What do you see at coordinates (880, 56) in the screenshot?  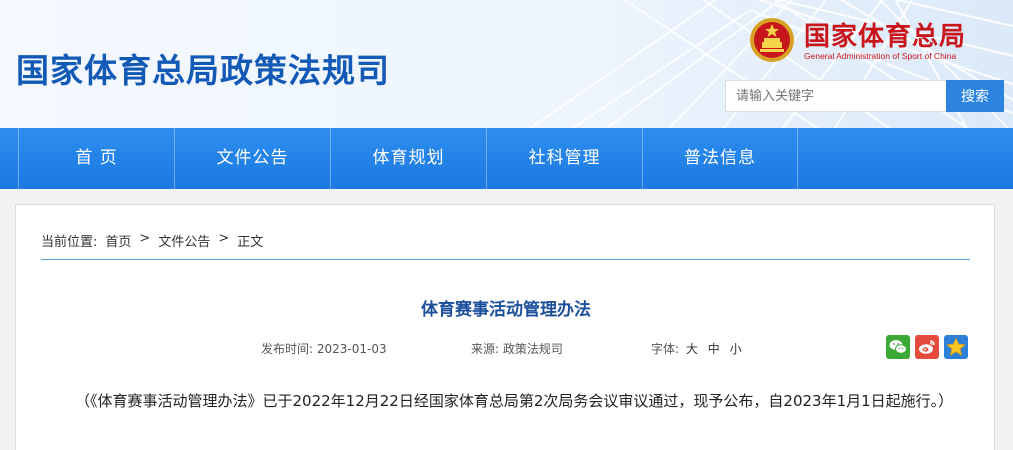 I see `brand-name-en: General Administration of Sport of China` at bounding box center [880, 56].